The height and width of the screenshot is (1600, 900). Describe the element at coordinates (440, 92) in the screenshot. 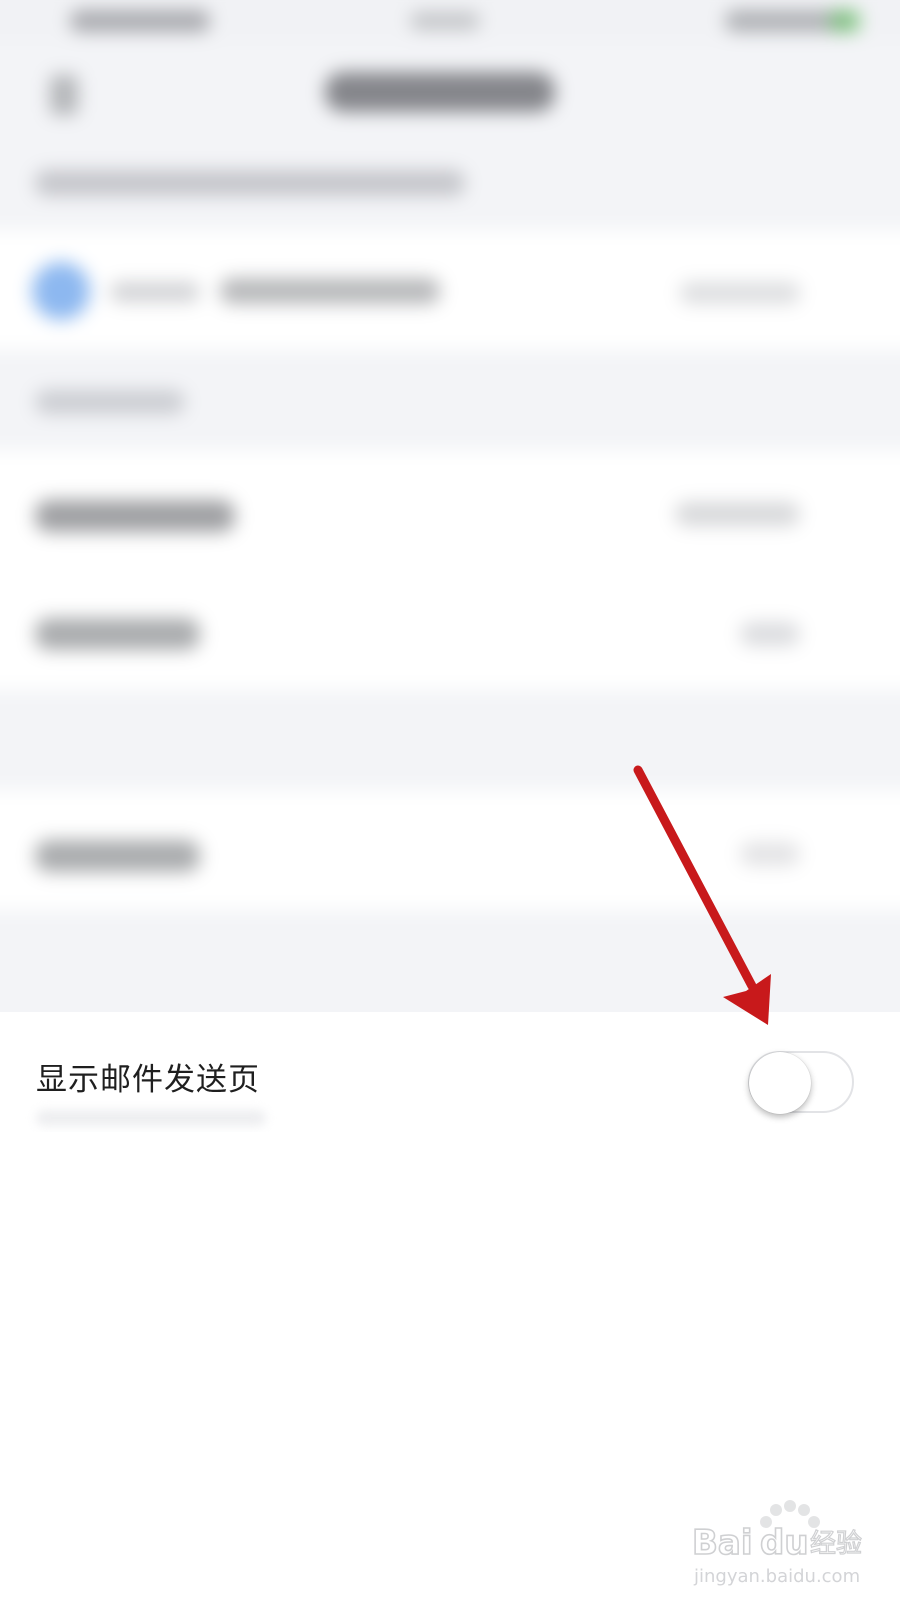

I see `page-title-blurred` at that location.